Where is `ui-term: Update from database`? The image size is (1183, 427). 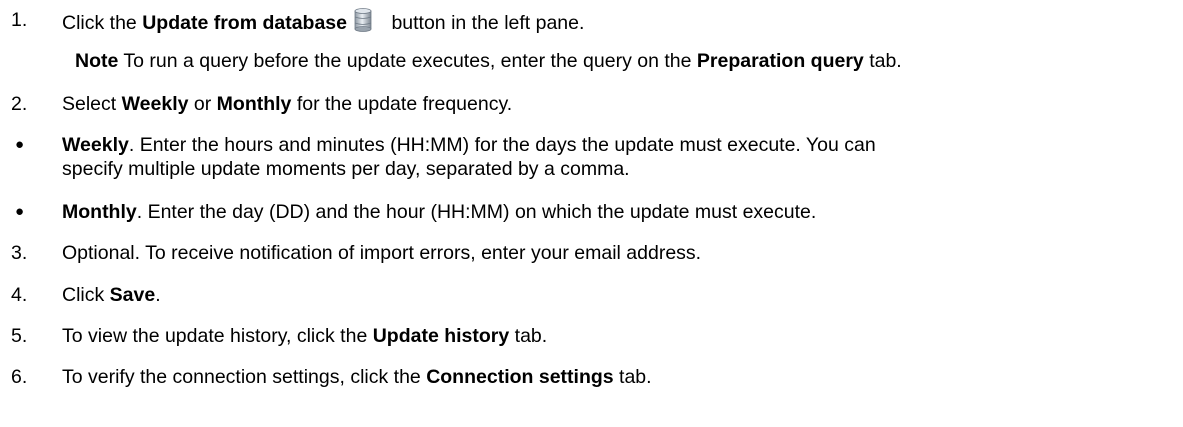 ui-term: Update from database is located at coordinates (245, 23).